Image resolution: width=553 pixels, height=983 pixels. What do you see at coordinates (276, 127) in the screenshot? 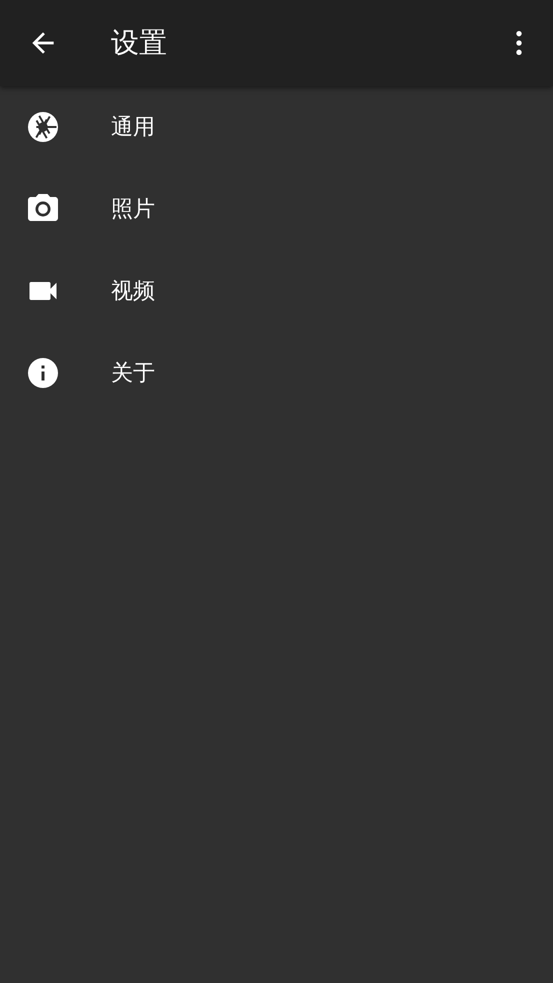
I see `settings-item: 通用` at bounding box center [276, 127].